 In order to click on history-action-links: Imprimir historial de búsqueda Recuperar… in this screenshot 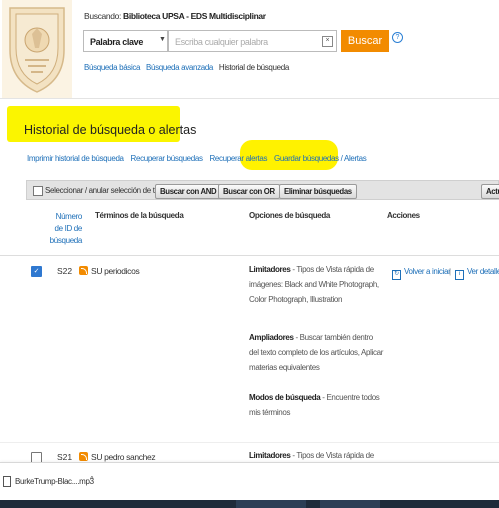, I will do `click(199, 158)`.